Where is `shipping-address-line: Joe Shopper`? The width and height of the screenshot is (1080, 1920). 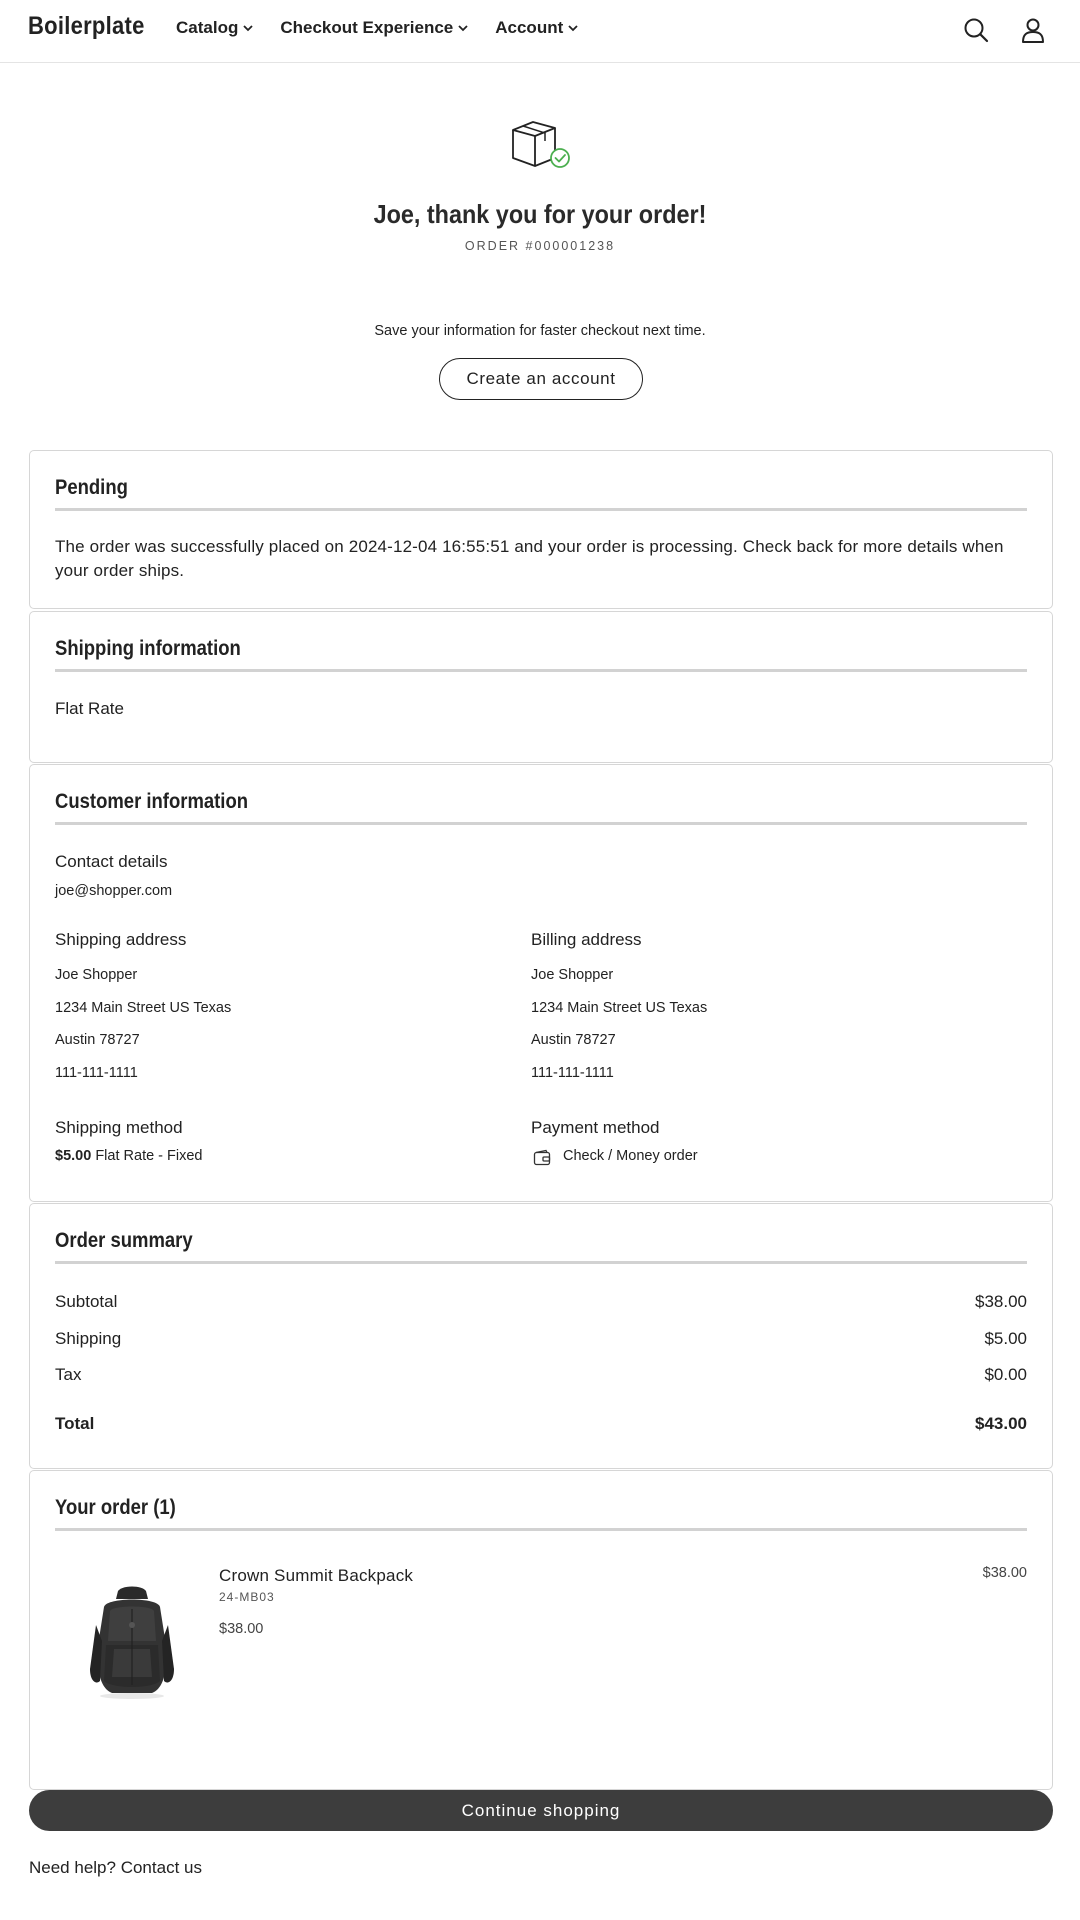
shipping-address-line: Joe Shopper is located at coordinates (96, 975).